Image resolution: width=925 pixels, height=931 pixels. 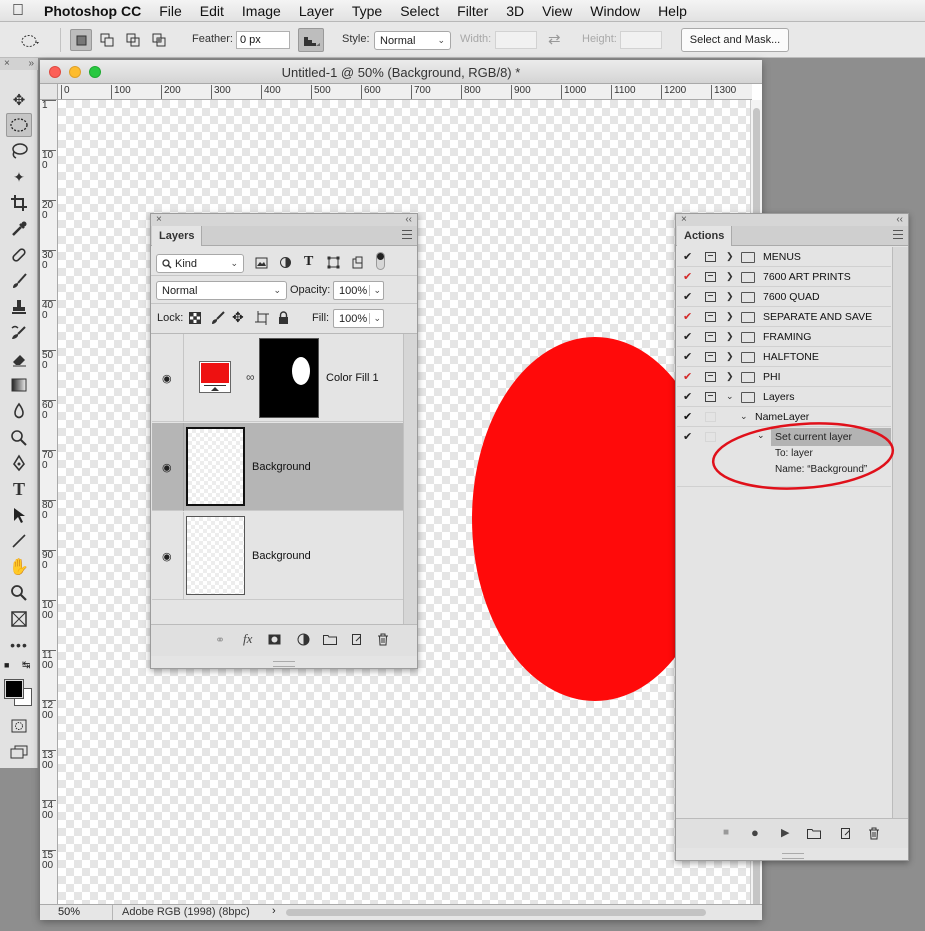 What do you see at coordinates (19, 489) in the screenshot?
I see `type-tool: T` at bounding box center [19, 489].